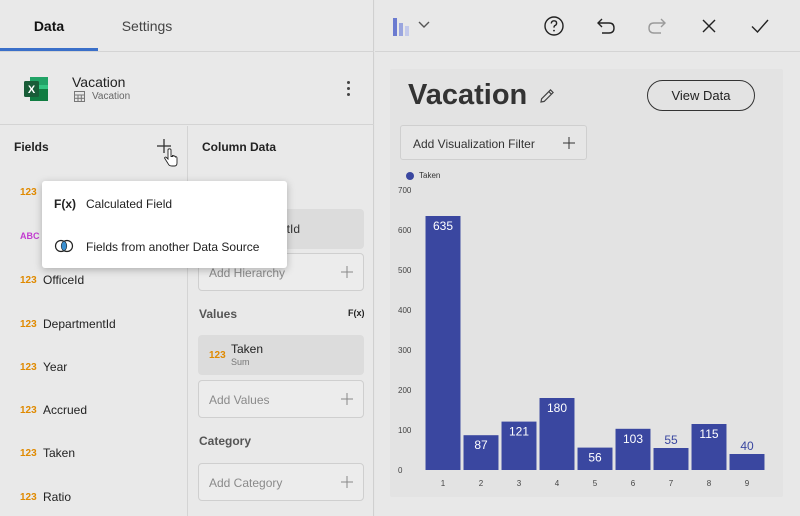 This screenshot has height=516, width=800. Describe the element at coordinates (701, 95) in the screenshot. I see `view-data-button: View Data` at that location.